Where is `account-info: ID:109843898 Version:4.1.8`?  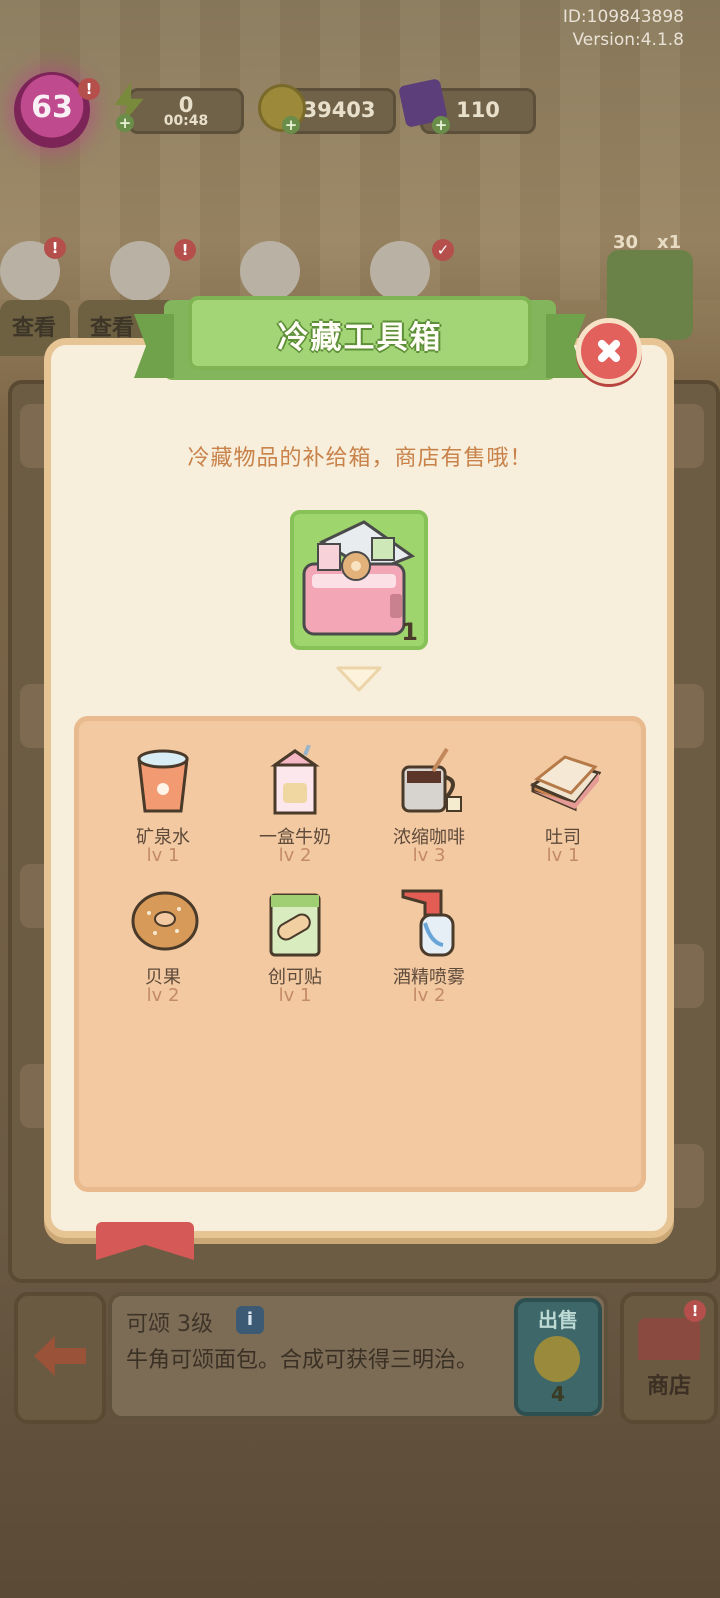
account-info: ID:109843898 Version:4.1.8 is located at coordinates (623, 29).